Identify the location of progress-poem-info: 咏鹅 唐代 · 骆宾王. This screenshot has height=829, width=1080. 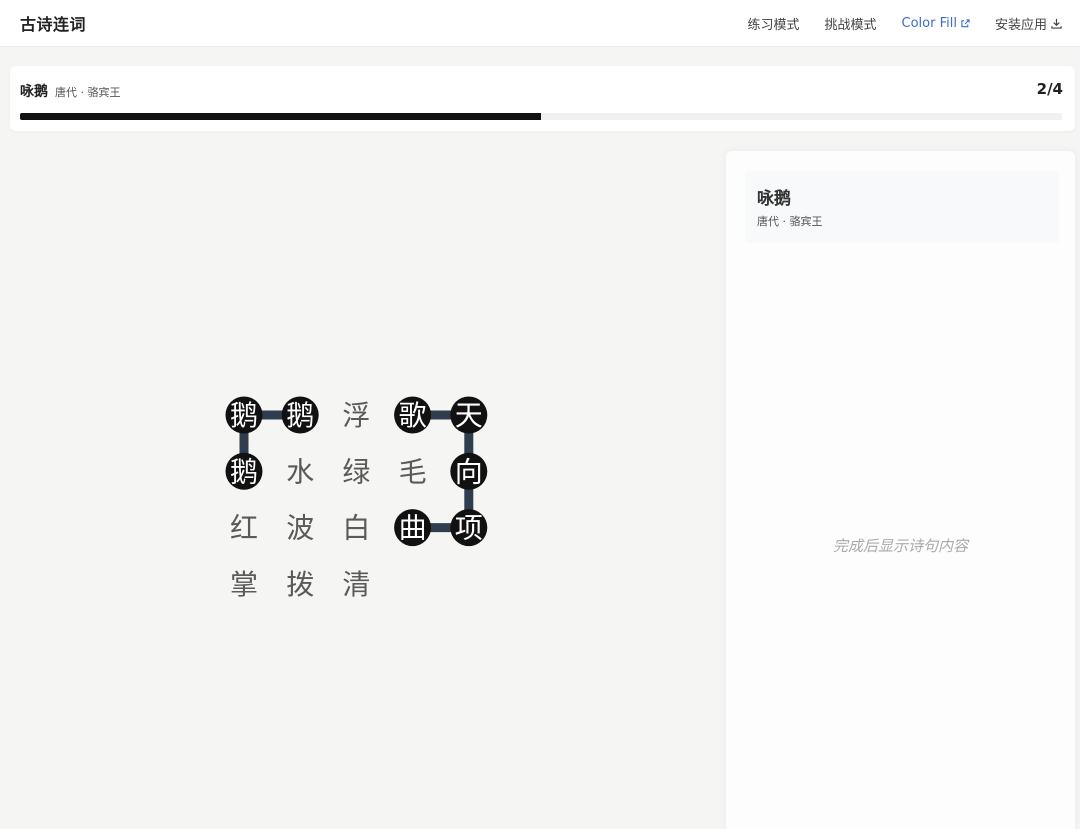
(70, 91).